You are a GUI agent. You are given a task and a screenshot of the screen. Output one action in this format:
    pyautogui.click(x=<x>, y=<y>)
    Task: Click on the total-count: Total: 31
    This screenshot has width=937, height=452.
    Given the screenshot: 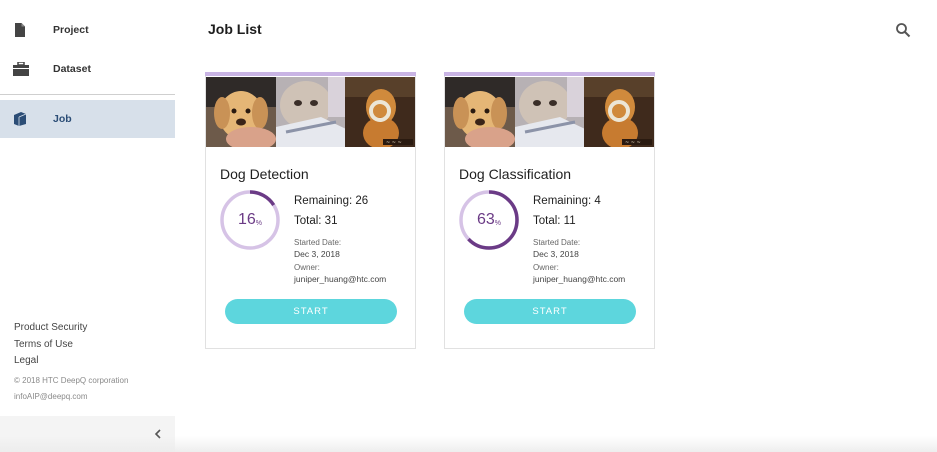 What is the action you would take?
    pyautogui.click(x=316, y=221)
    